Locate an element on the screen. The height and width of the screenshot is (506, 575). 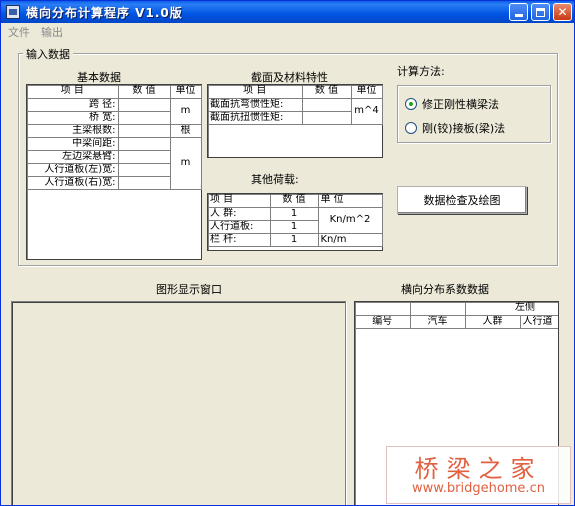
sidewalk-slab-value-cell: 1 is located at coordinates (294, 227).